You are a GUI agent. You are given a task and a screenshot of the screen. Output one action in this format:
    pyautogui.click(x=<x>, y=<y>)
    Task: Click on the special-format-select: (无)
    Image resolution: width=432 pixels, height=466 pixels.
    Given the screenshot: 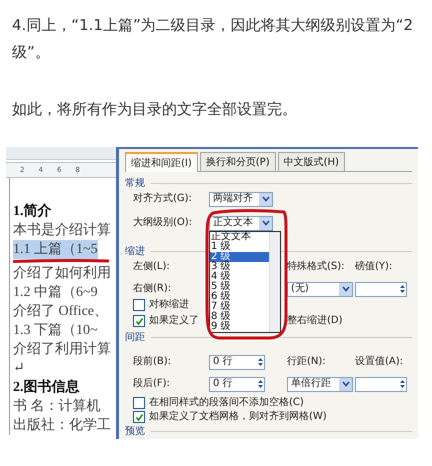 What is the action you would take?
    pyautogui.click(x=320, y=289)
    